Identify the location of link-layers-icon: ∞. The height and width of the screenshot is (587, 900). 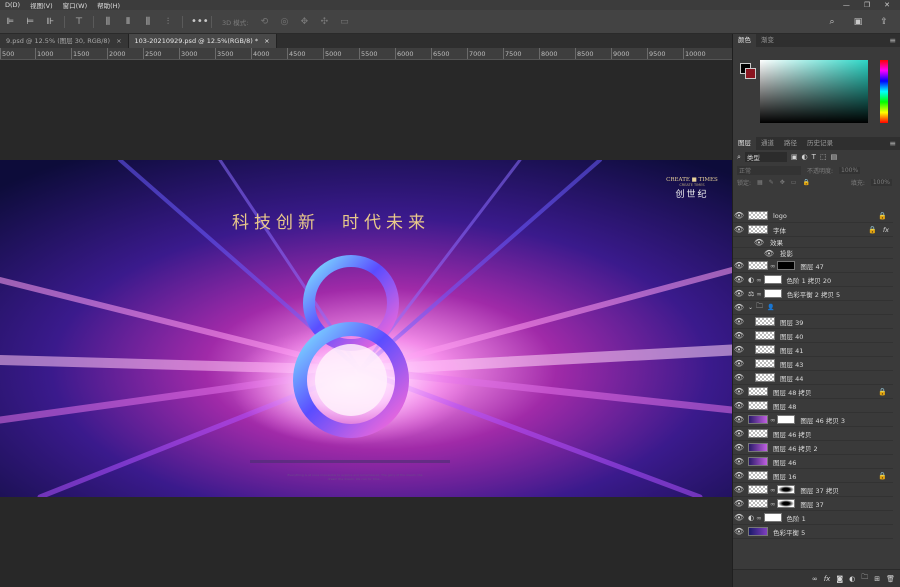
(815, 579).